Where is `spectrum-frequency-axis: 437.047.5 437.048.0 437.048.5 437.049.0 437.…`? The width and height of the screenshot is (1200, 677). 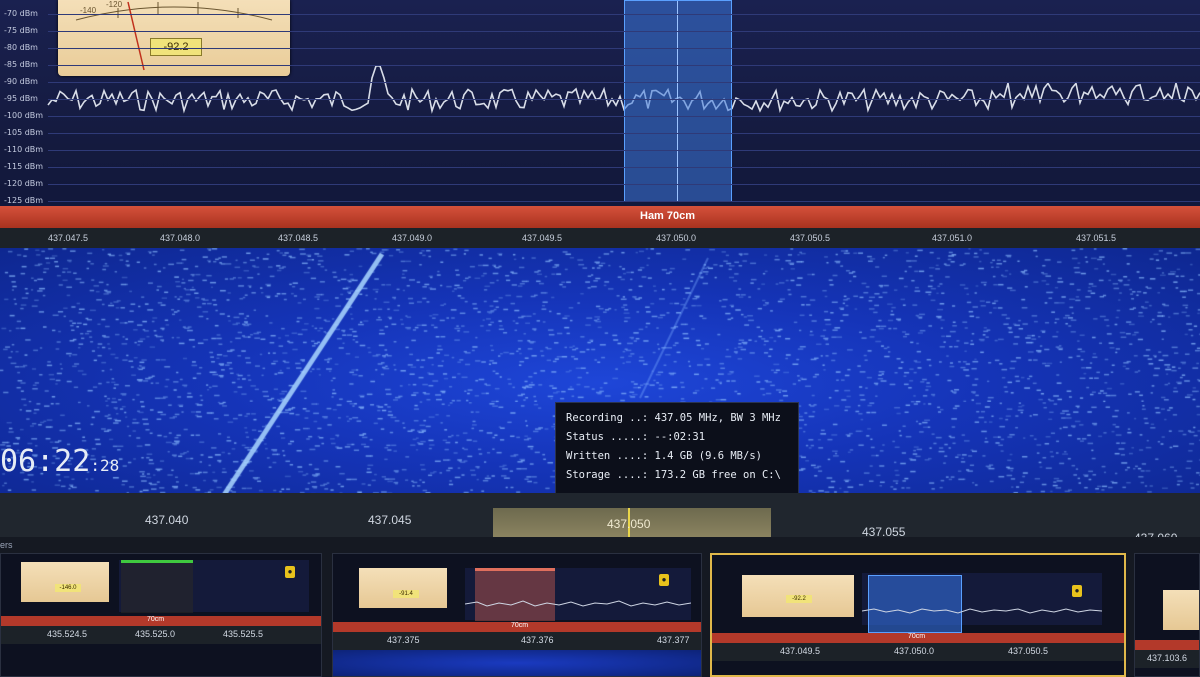
spectrum-frequency-axis: 437.047.5 437.048.0 437.048.5 437.049.0 437.… is located at coordinates (600, 238).